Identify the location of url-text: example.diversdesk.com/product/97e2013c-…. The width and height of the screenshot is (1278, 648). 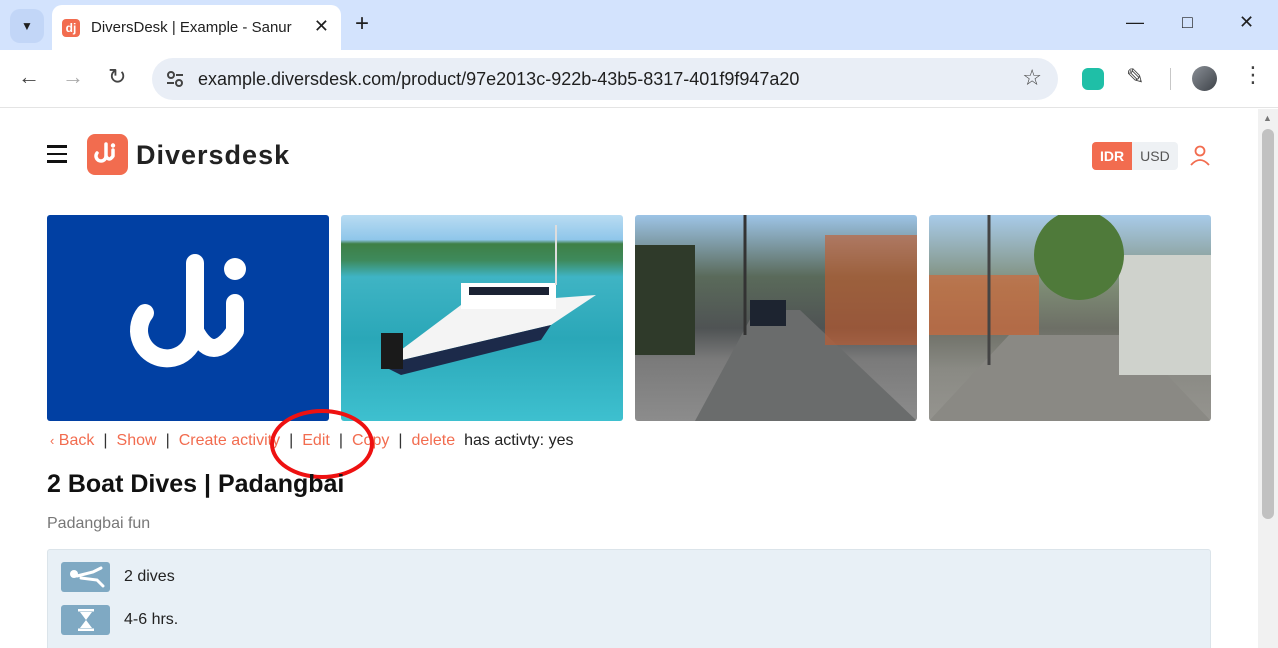
(498, 79).